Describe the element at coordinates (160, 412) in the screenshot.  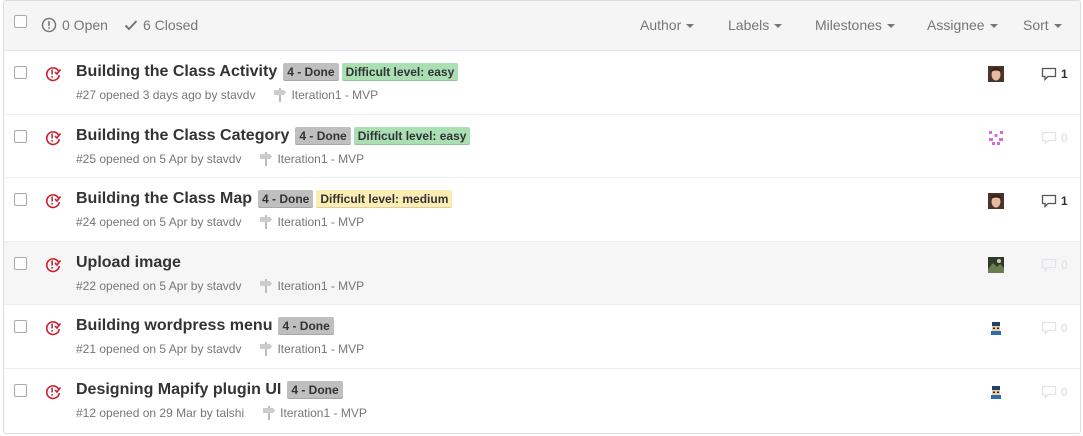
I see `issue-opened-info: #12 opened on 29 Mar by talshi` at that location.